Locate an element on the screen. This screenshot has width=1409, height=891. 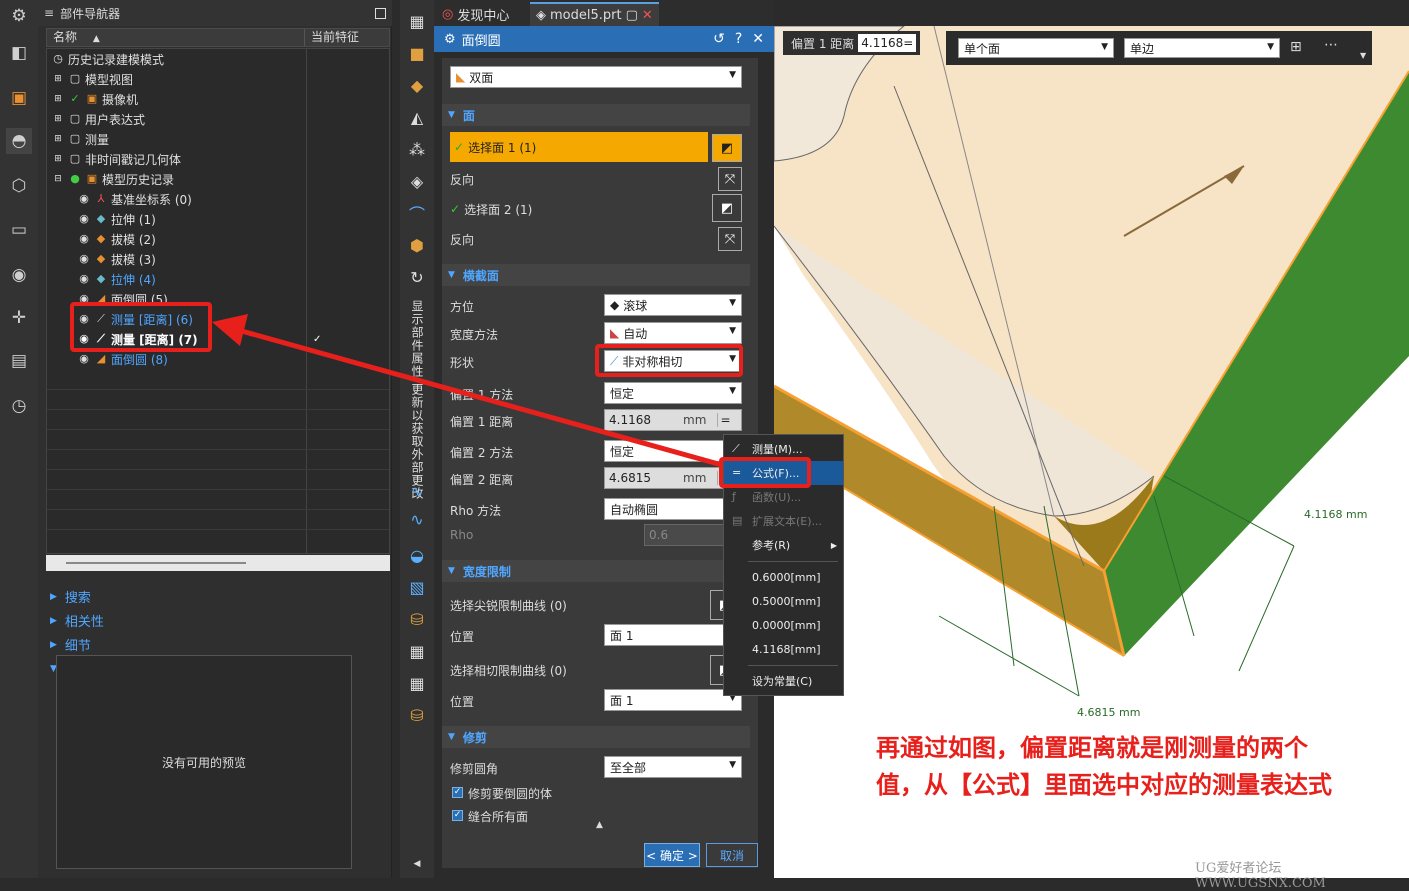
annotation-text: 再通过如图，偏置距离就是刚测量的两个 值，从【公式】里面选中对应的测量表达式 is located at coordinates (1104, 766).